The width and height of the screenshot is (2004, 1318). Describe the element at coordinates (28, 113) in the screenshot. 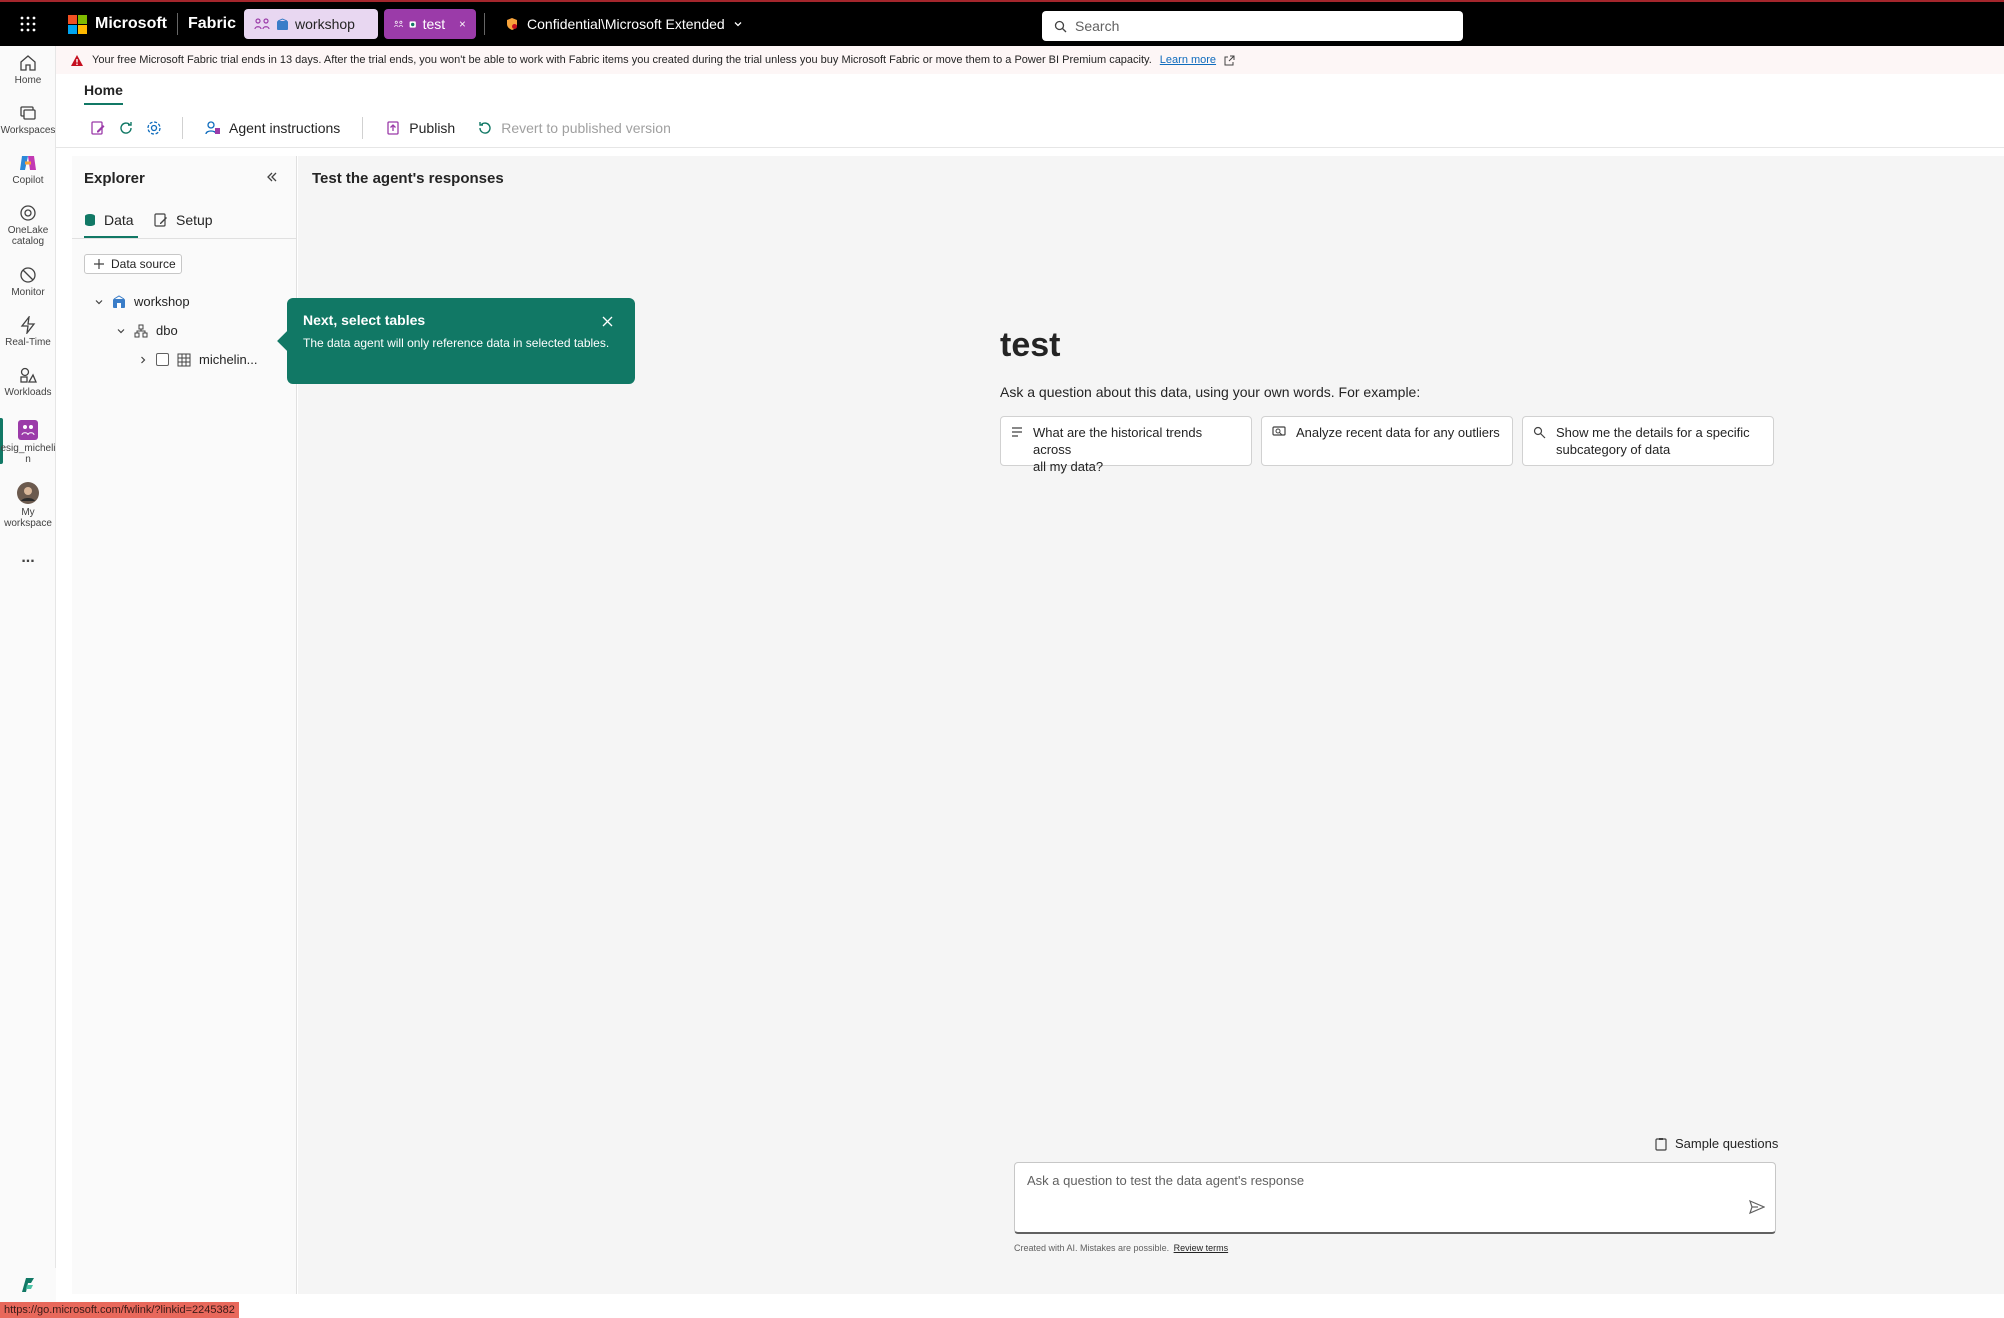

I see `workspaces-icon` at that location.